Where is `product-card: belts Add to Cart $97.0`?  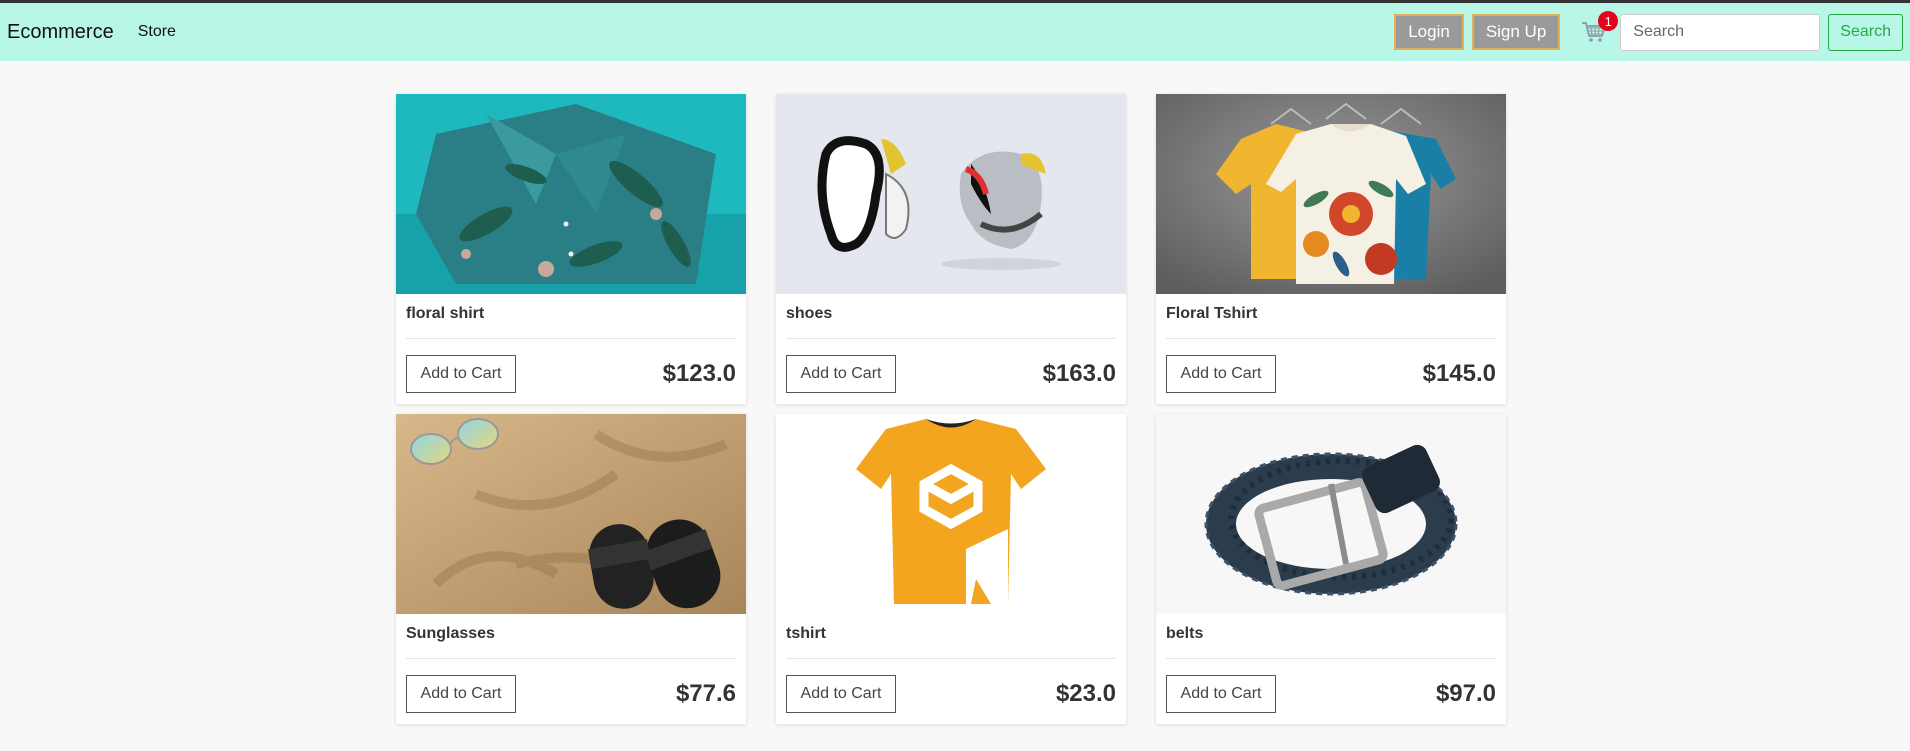
product-card: belts Add to Cart $97.0 is located at coordinates (1331, 569).